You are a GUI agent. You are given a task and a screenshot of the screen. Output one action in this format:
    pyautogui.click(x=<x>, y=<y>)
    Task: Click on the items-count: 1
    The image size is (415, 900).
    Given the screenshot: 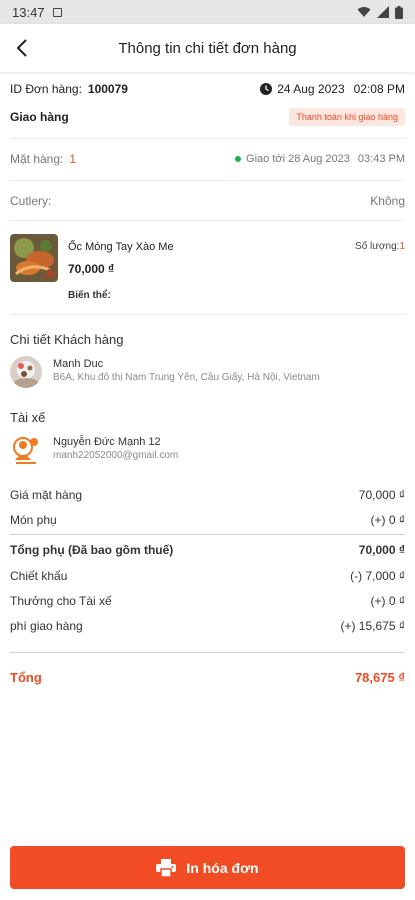 What is the action you would take?
    pyautogui.click(x=73, y=159)
    